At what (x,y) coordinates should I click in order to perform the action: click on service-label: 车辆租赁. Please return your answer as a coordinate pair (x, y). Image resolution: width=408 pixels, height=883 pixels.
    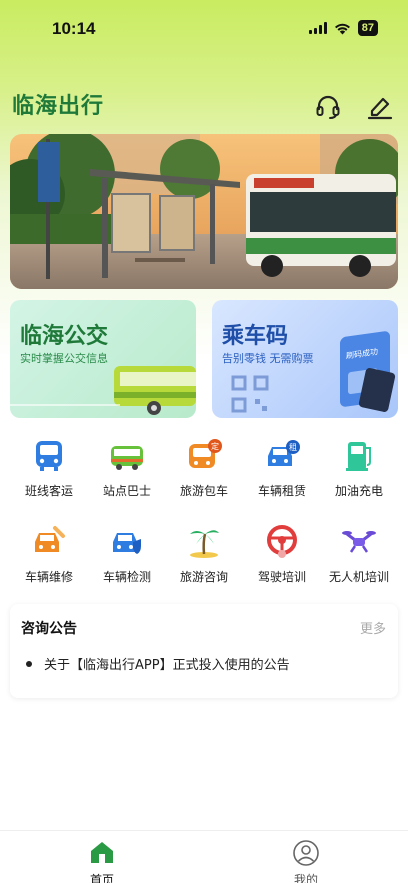
    Looking at the image, I should click on (281, 491).